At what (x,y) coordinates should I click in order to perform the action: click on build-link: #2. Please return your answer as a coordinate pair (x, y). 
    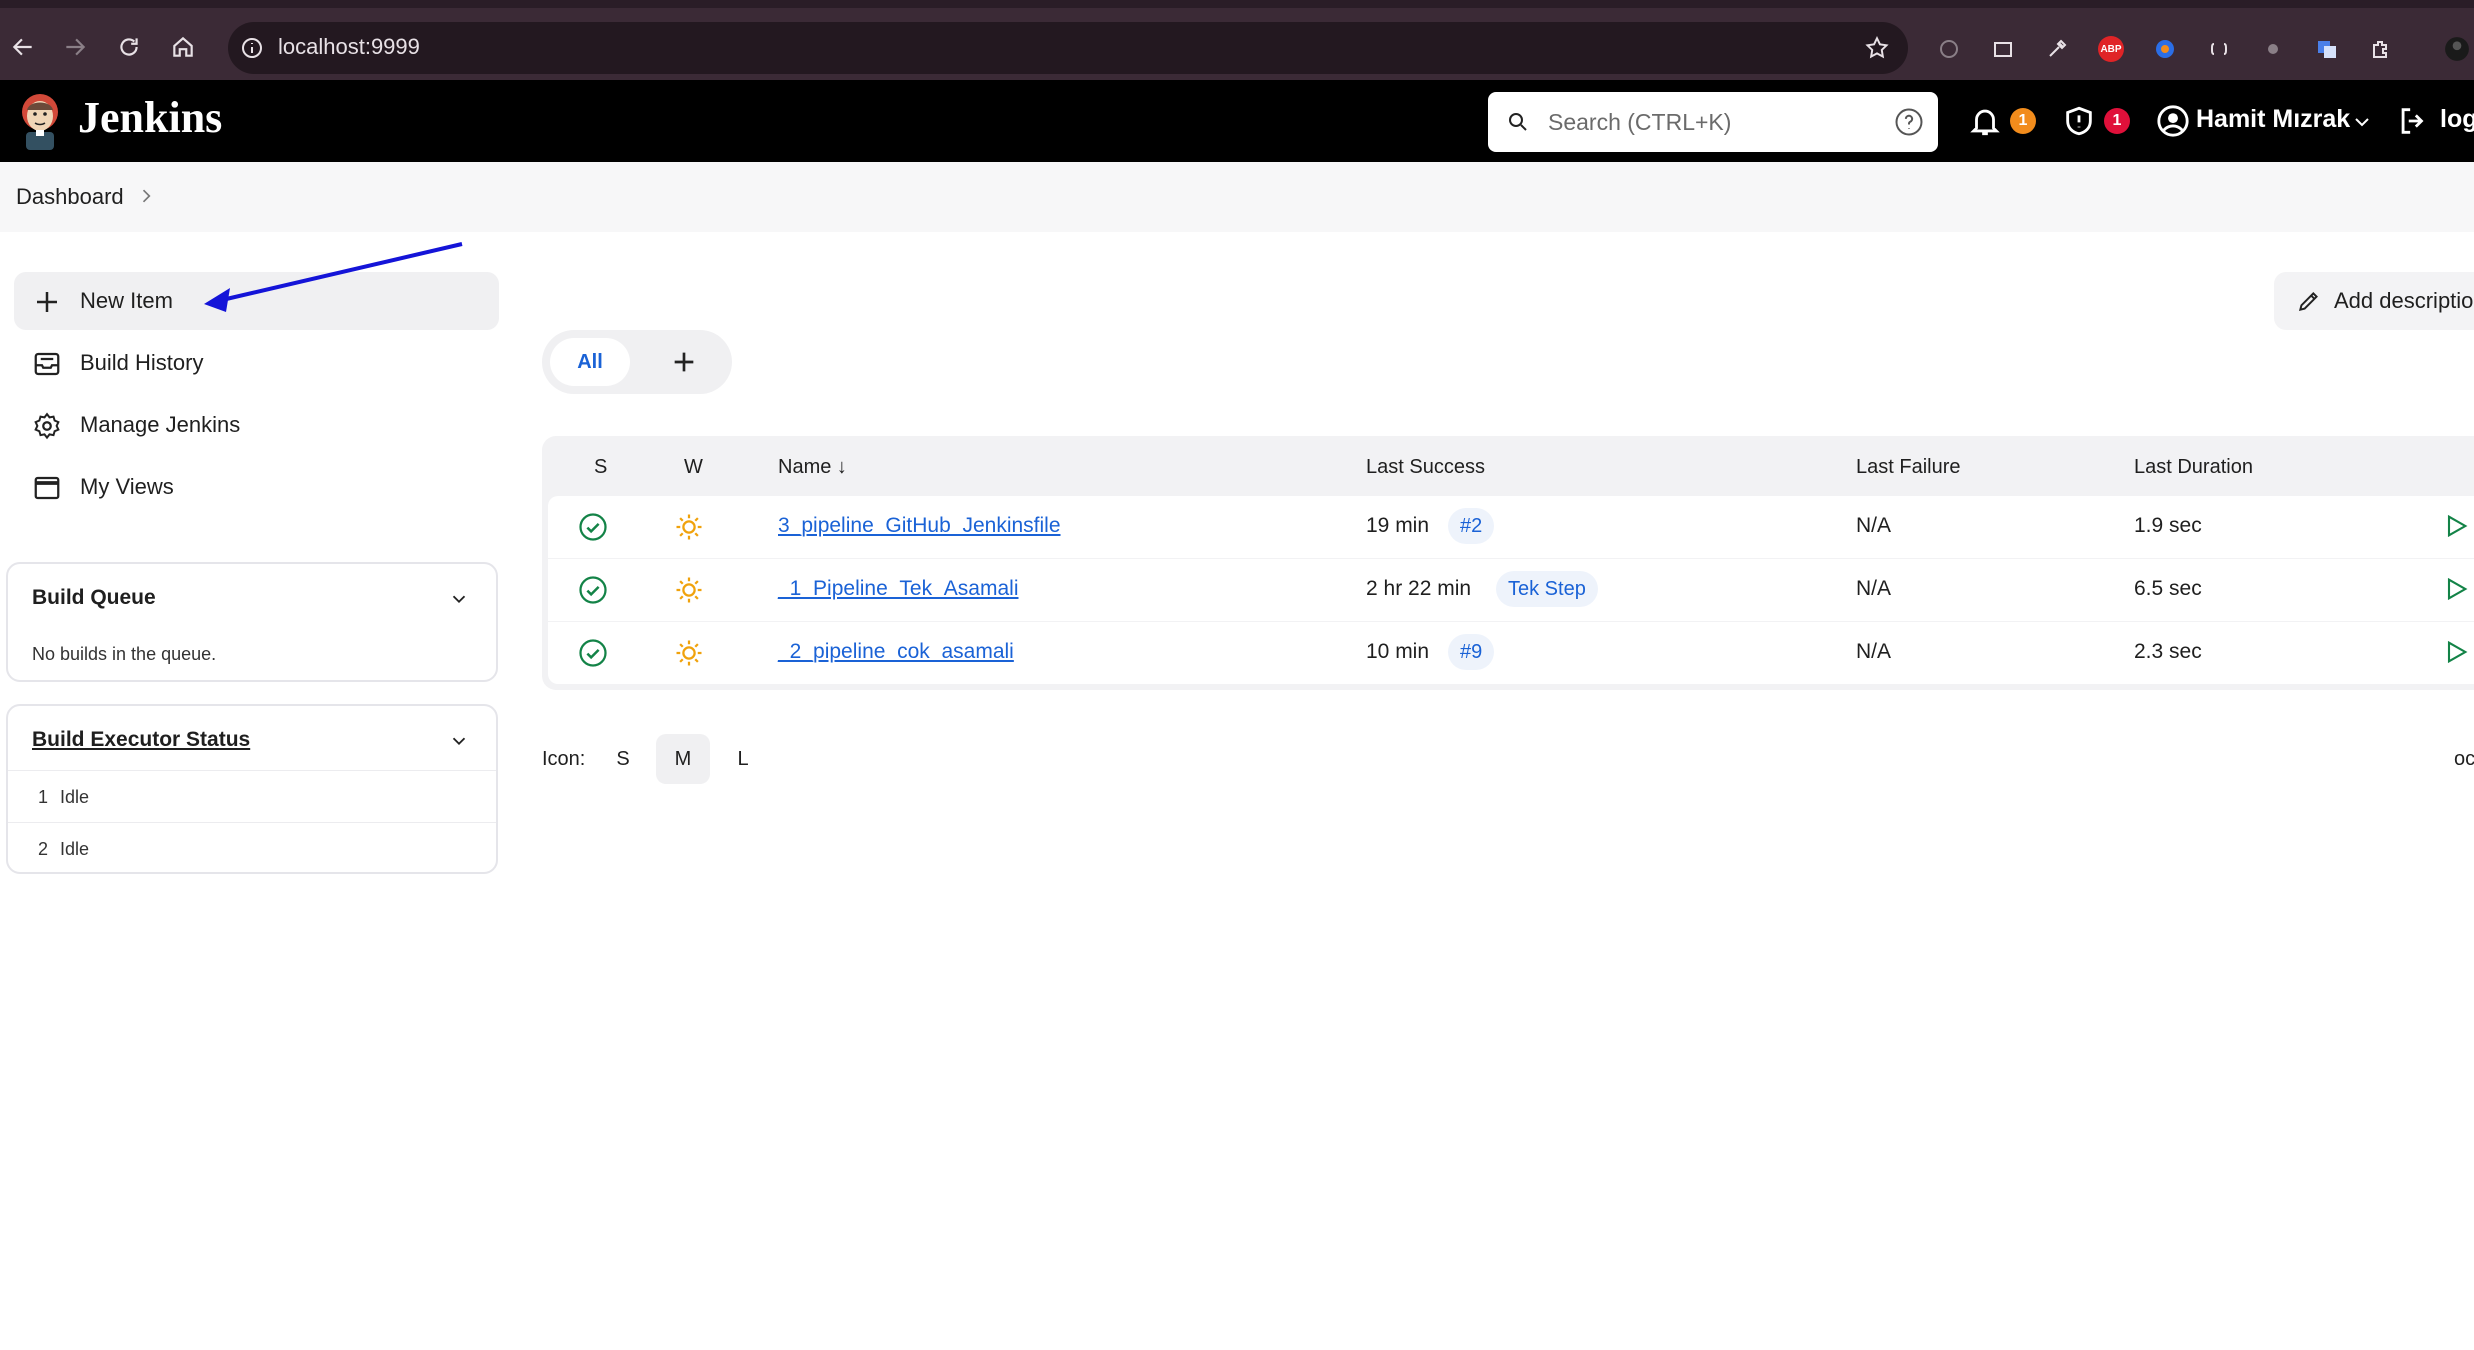
    Looking at the image, I should click on (1471, 526).